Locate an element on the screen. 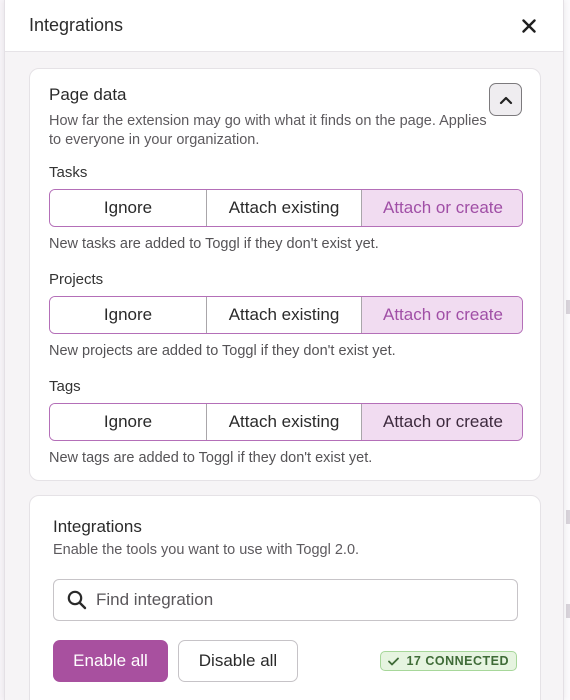  projects-attach-existing-option: Attach existing is located at coordinates (283, 315).